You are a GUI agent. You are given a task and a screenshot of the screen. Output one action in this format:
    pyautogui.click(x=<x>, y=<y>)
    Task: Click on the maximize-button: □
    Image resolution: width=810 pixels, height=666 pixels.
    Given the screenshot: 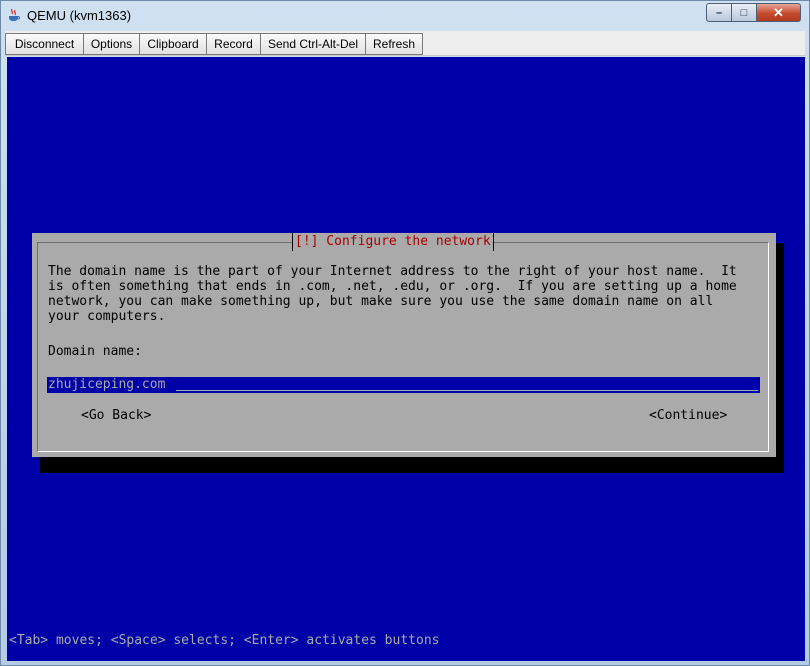 What is the action you would take?
    pyautogui.click(x=744, y=12)
    